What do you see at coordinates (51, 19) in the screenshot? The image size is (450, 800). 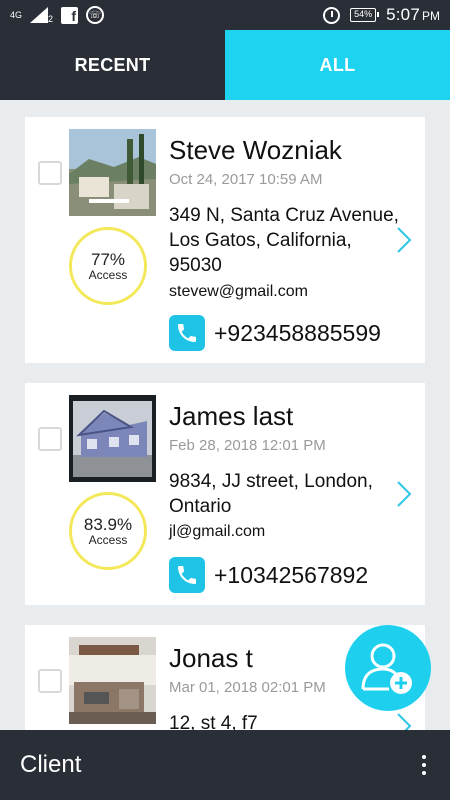 I see `sim-slot: 2` at bounding box center [51, 19].